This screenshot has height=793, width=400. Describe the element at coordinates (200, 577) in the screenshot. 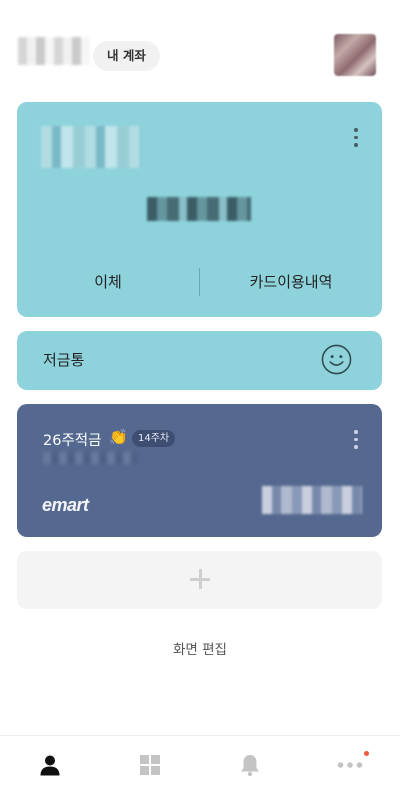

I see `plus-icon` at that location.